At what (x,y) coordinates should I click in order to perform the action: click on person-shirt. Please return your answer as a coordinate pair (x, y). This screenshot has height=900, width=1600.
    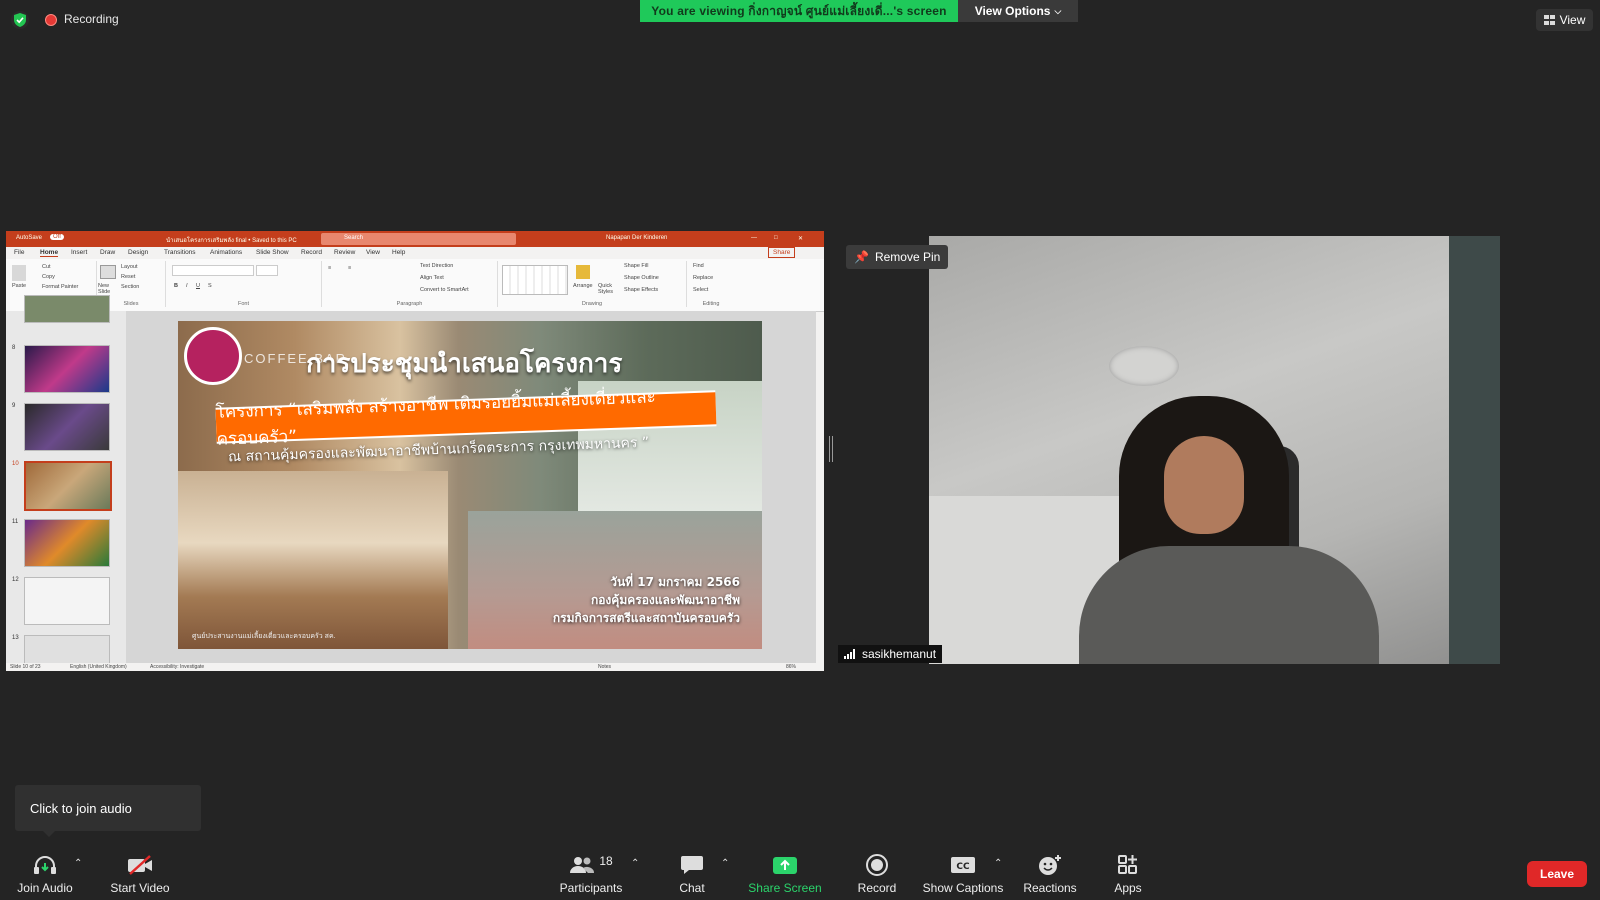
    Looking at the image, I should click on (1229, 605).